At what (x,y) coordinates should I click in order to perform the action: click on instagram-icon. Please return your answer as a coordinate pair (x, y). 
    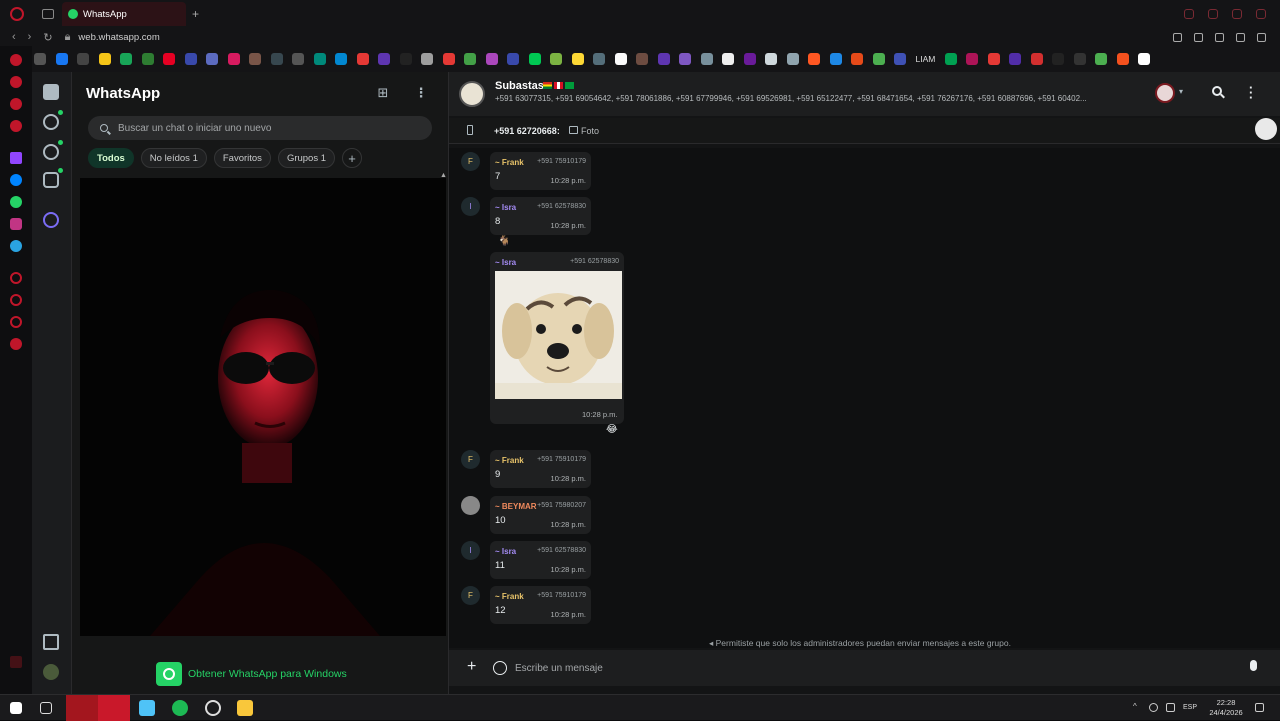
    Looking at the image, I should click on (16, 224).